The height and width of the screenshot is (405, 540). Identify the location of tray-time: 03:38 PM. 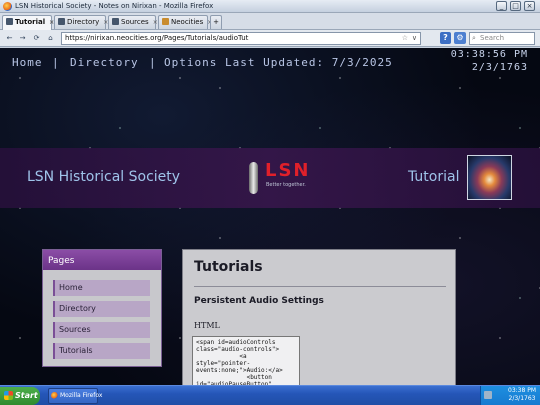
(522, 390).